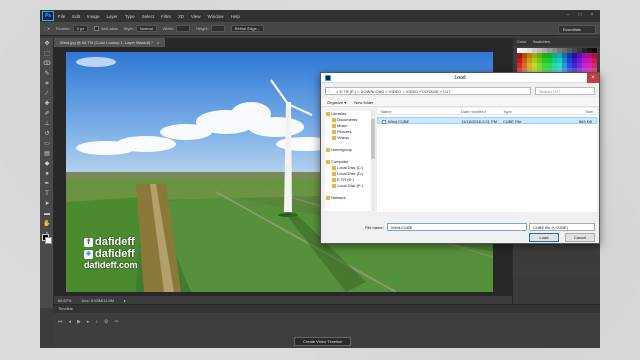 The image size is (640, 360). I want to click on healing-icon: ✚, so click(47, 104).